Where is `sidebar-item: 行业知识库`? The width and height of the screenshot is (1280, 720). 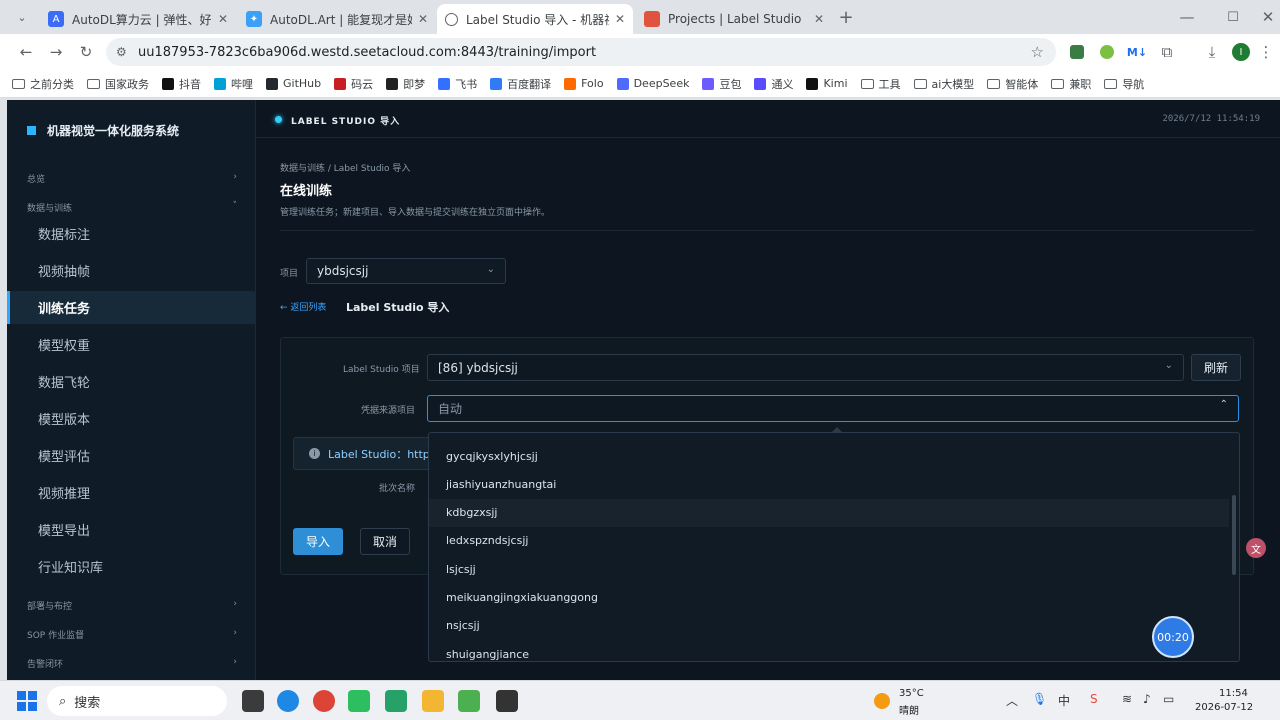
sidebar-item: 行业知识库 is located at coordinates (131, 566).